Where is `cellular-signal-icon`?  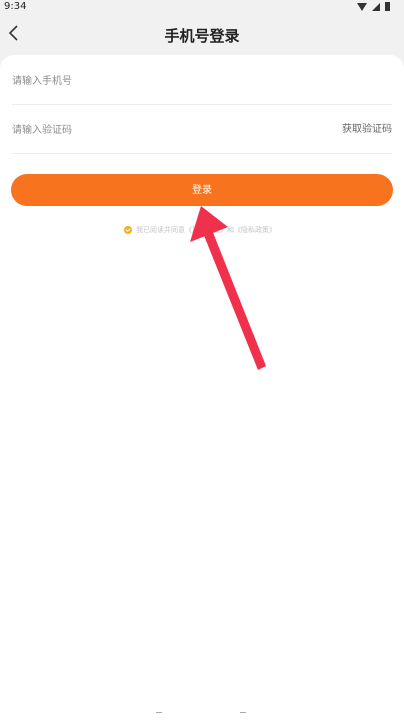 cellular-signal-icon is located at coordinates (376, 6).